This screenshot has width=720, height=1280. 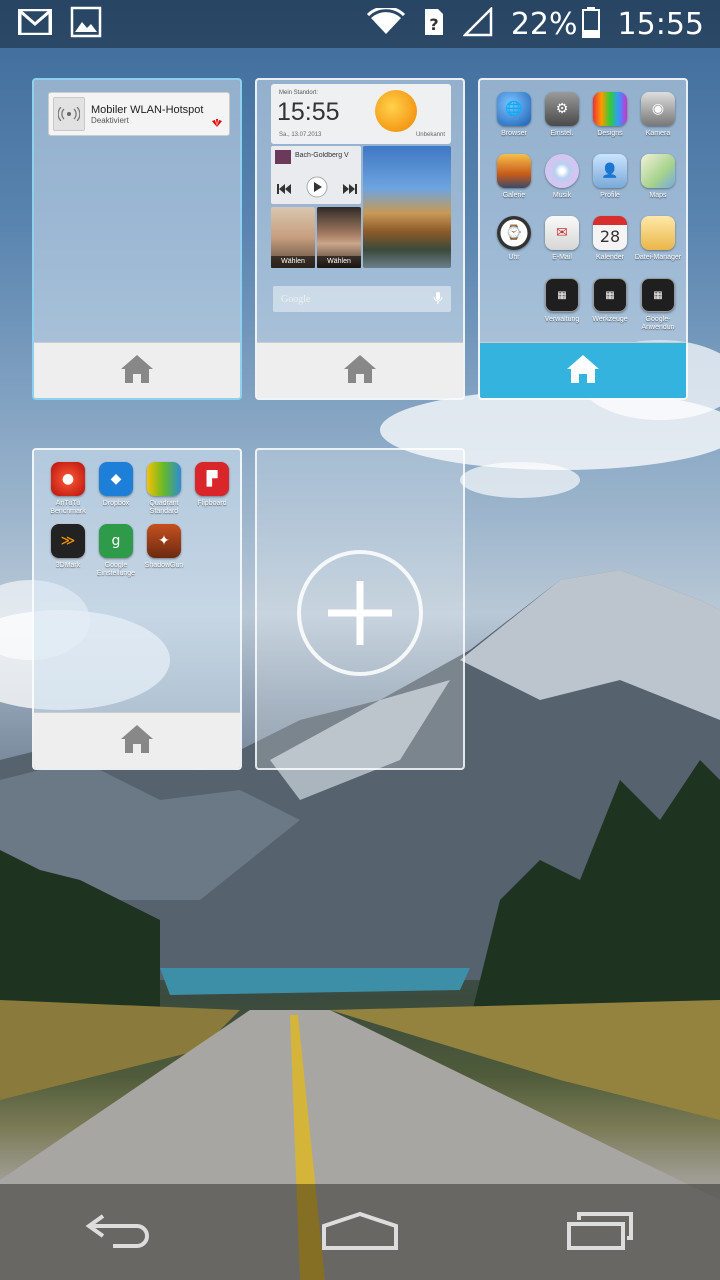 I want to click on app-label: Google-Anwendun, so click(x=658, y=323).